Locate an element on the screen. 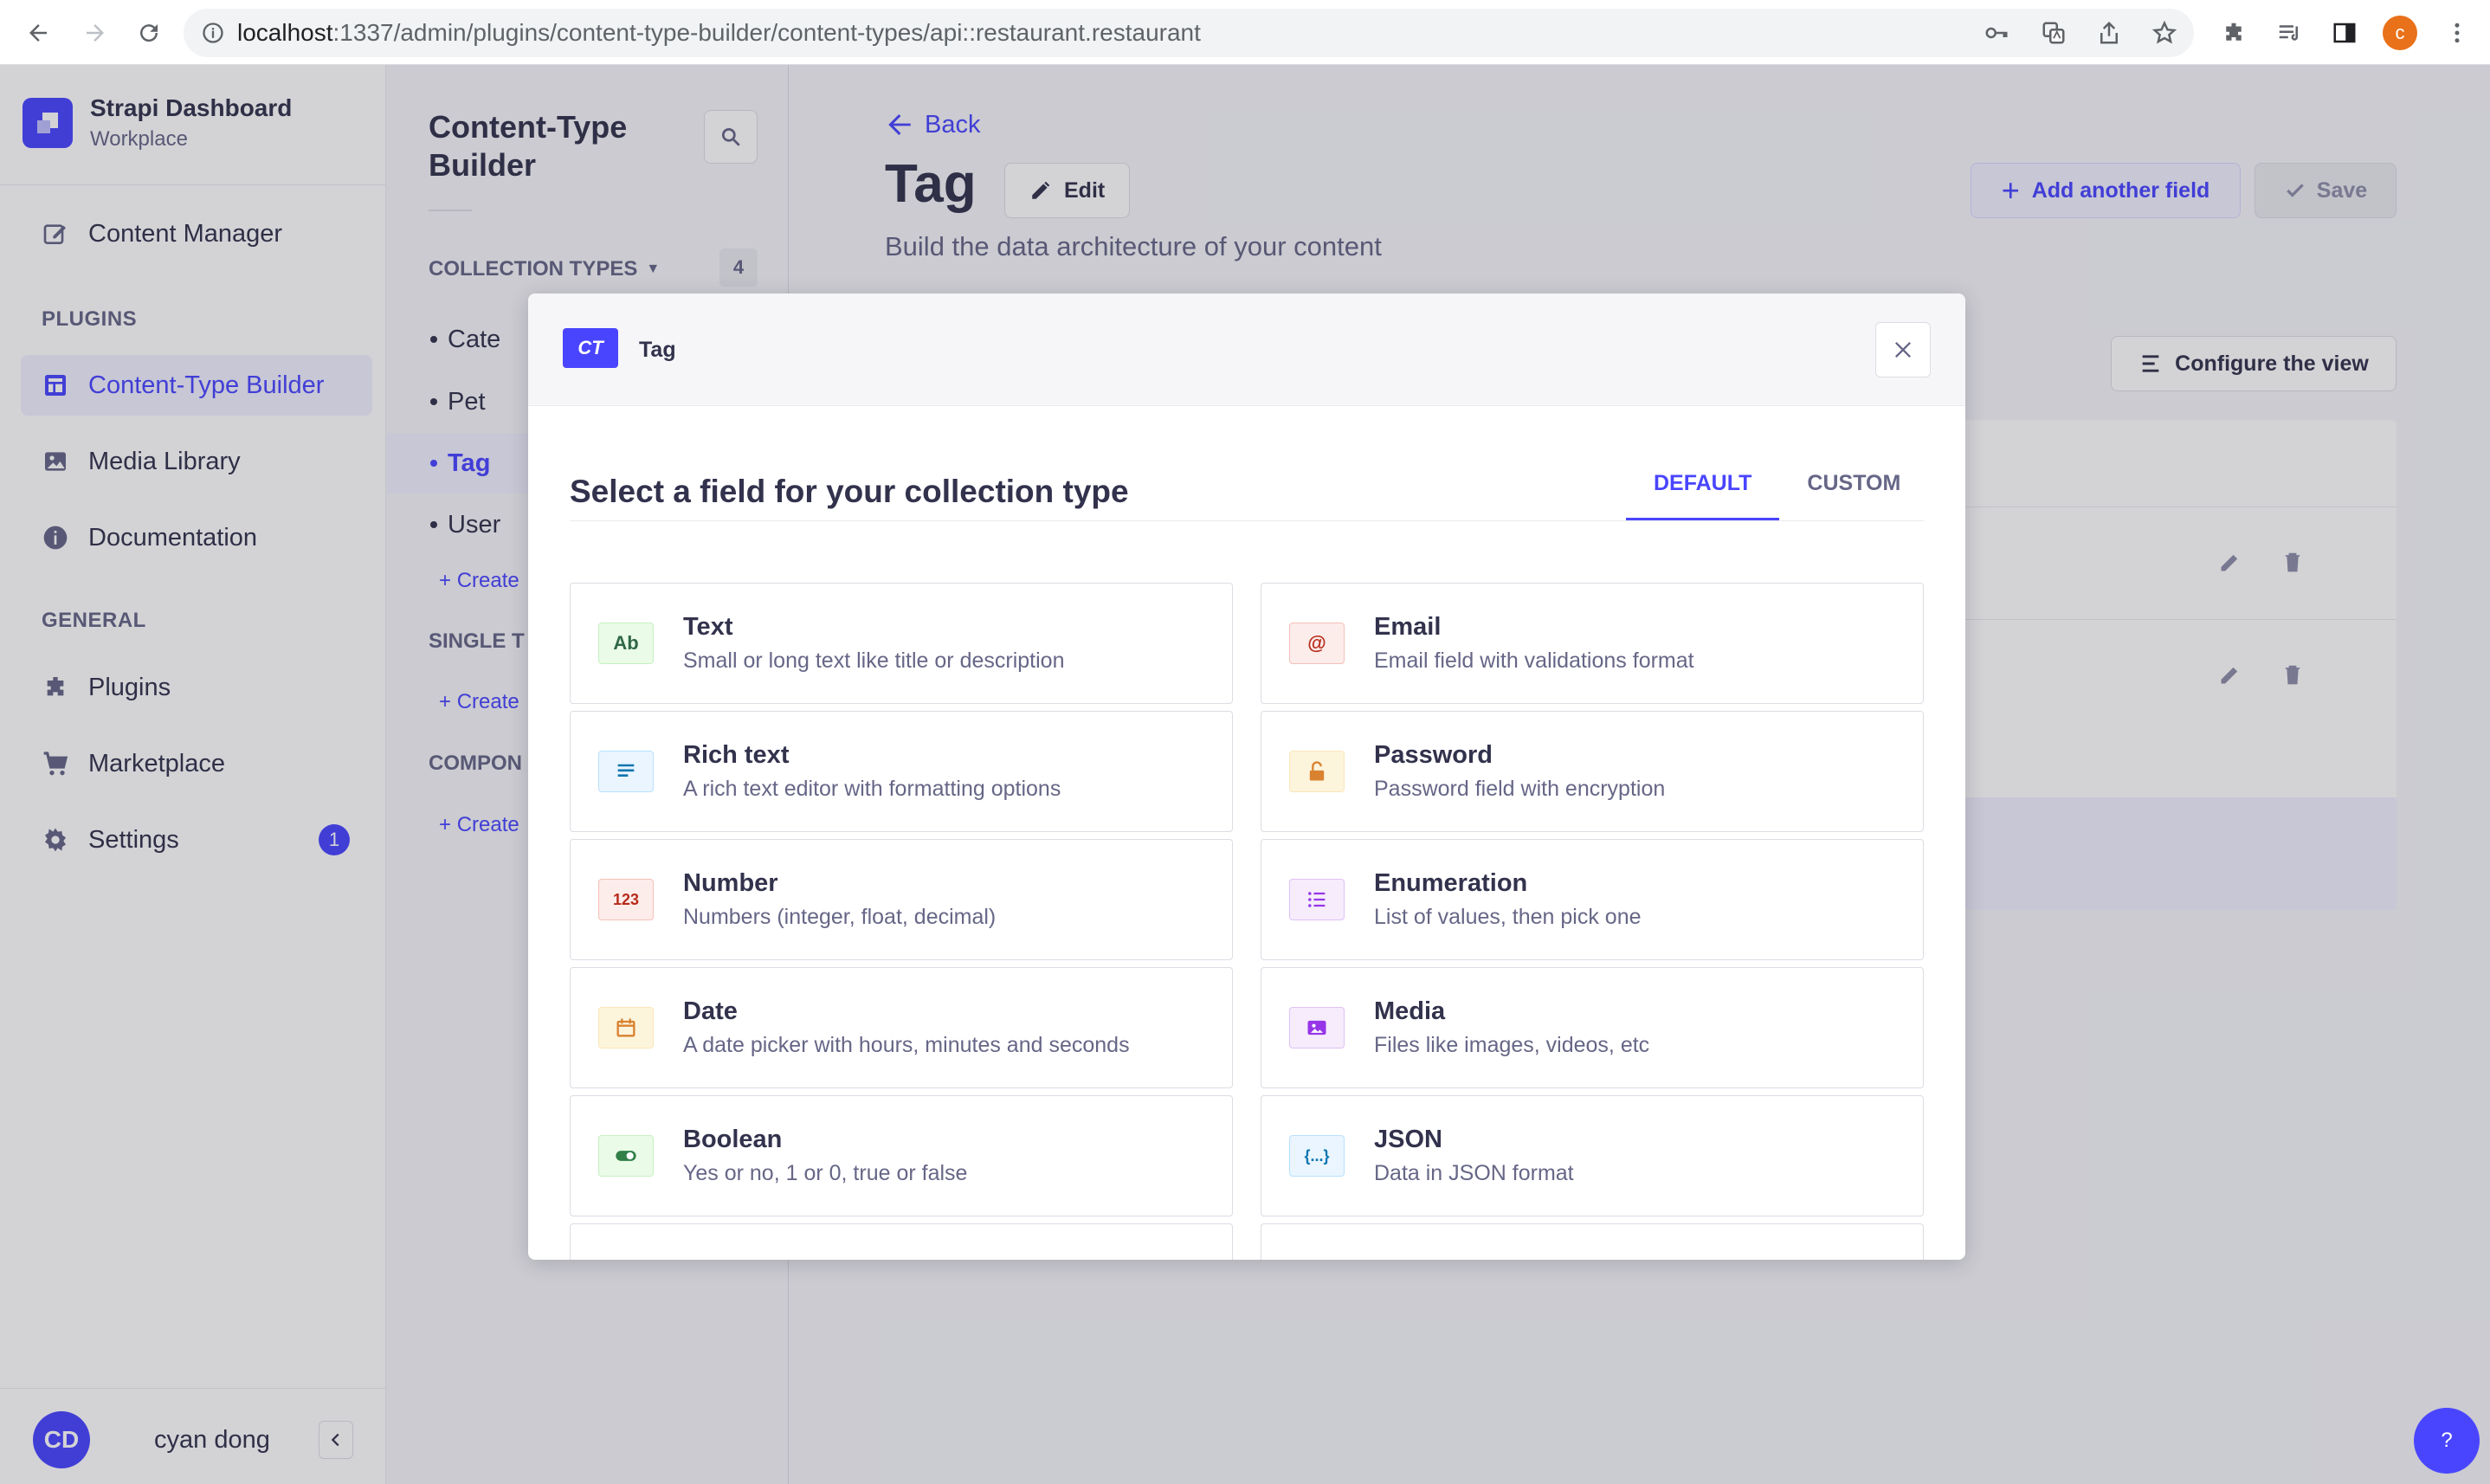 This screenshot has width=2490, height=1484. field-description: Password field with encryption is located at coordinates (1520, 789).